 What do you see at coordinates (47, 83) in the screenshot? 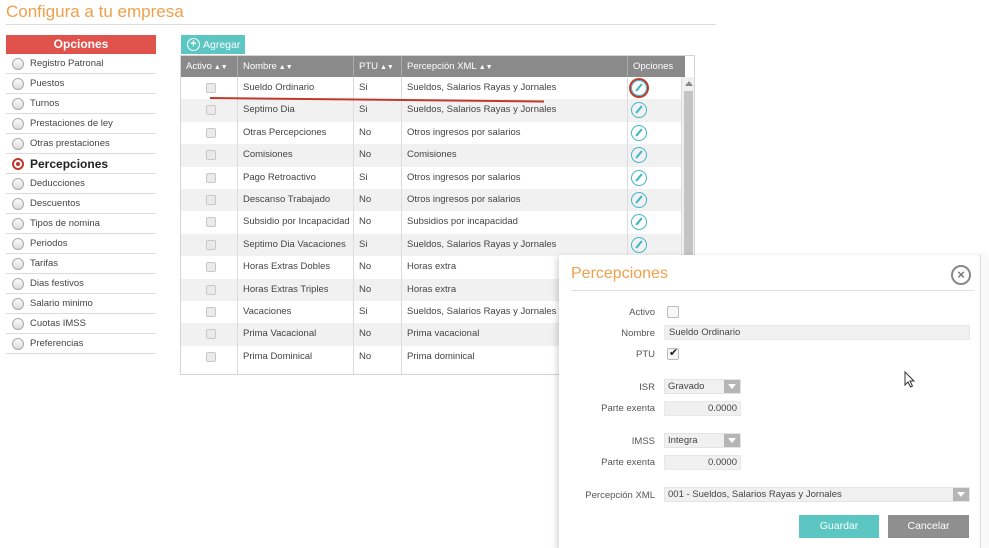
I see `sidebar-item-label: Puestos` at bounding box center [47, 83].